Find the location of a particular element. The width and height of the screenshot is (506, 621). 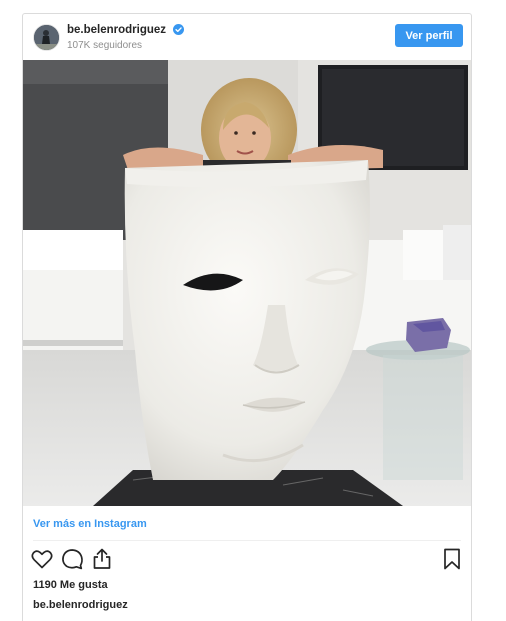

heart-icon is located at coordinates (42, 559).